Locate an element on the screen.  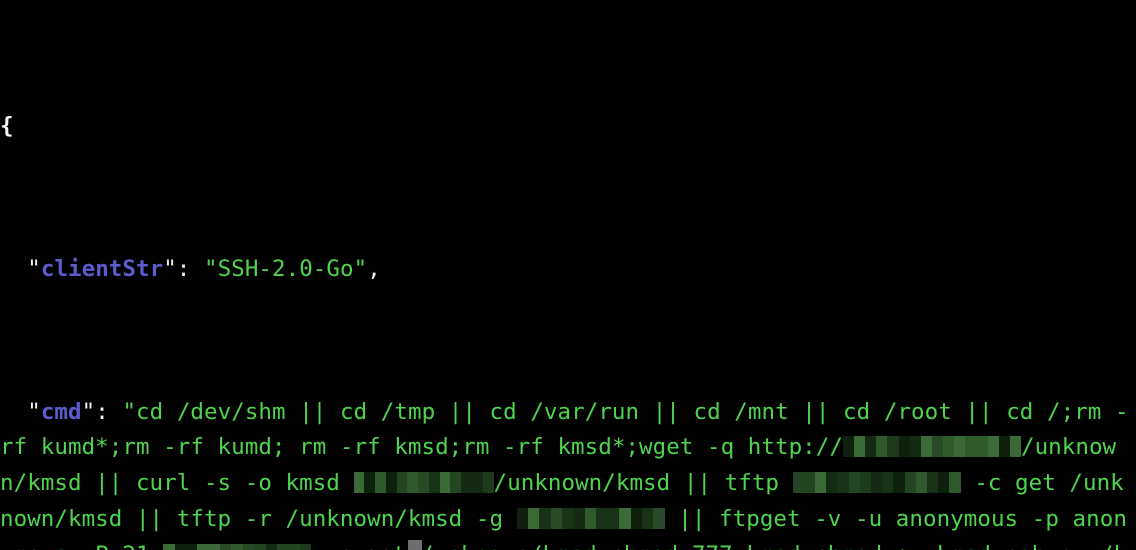
line-open-brace: { is located at coordinates (568, 127).